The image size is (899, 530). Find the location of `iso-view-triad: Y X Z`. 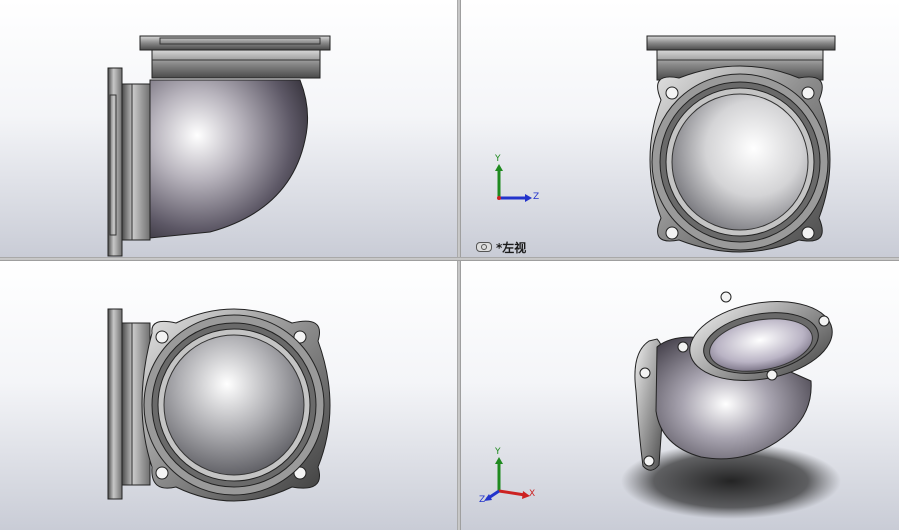

iso-view-triad: Y X Z is located at coordinates (510, 479).